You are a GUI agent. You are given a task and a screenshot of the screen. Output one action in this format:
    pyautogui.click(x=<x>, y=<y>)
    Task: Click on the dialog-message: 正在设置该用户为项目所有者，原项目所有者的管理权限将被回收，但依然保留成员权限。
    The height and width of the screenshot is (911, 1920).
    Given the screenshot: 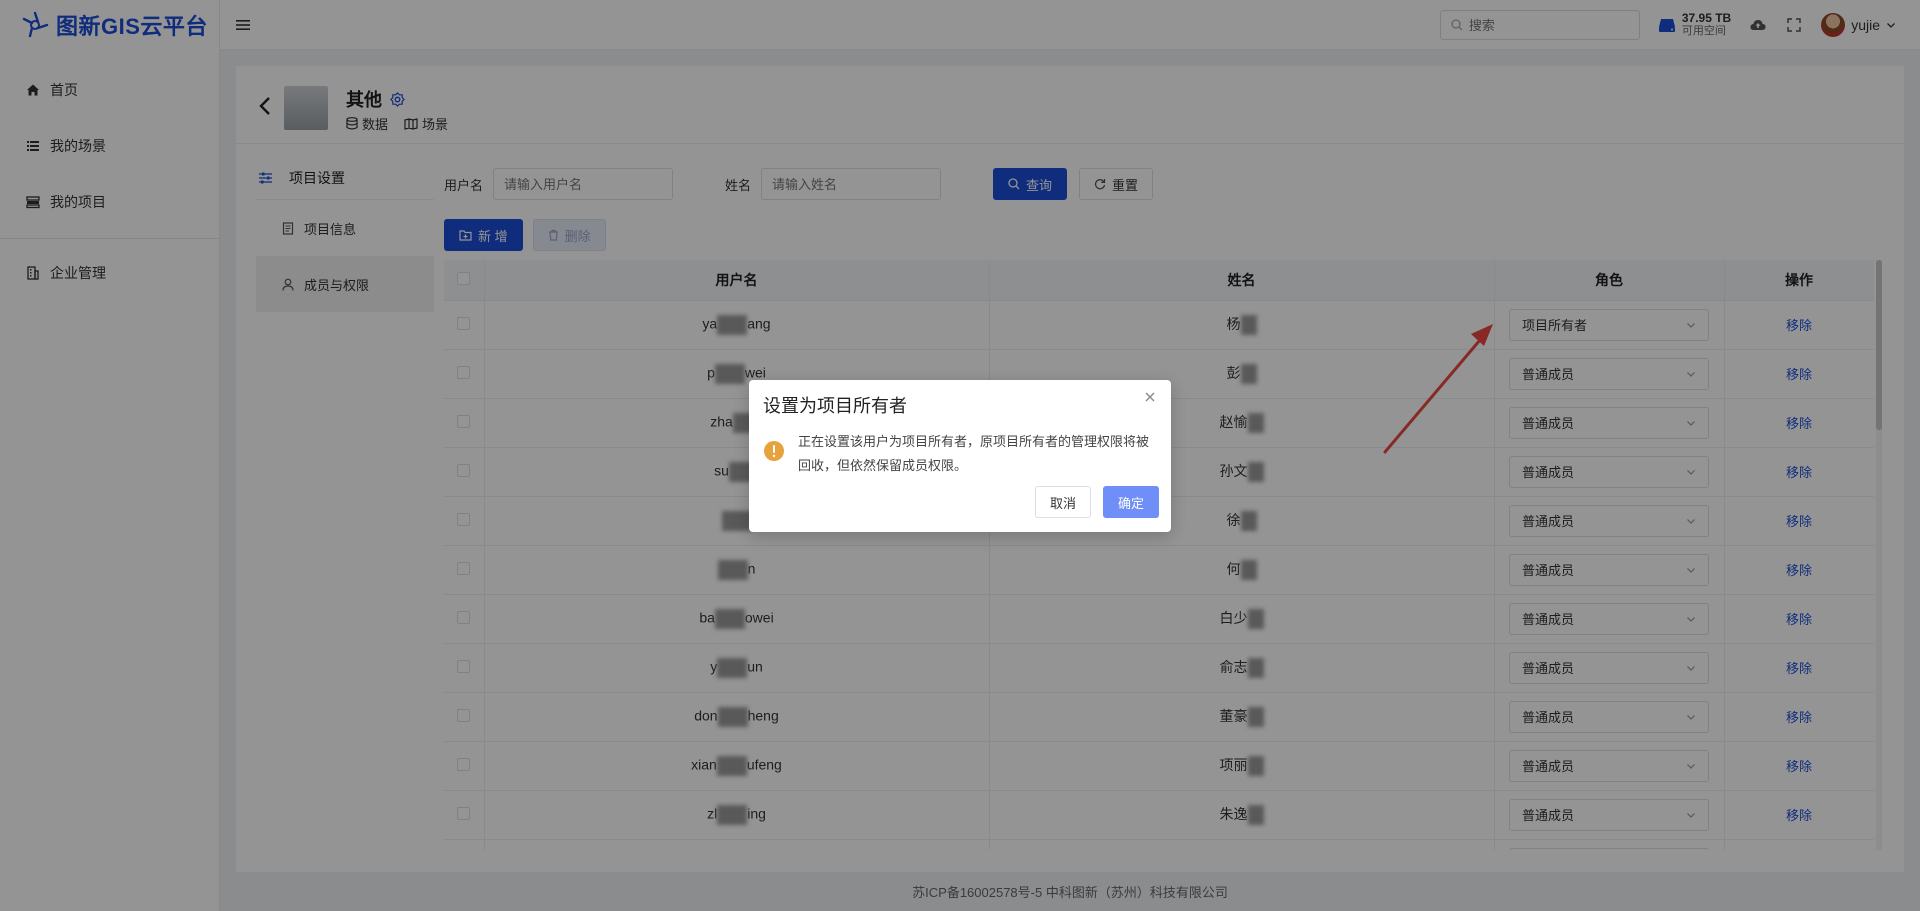 What is the action you would take?
    pyautogui.click(x=974, y=453)
    